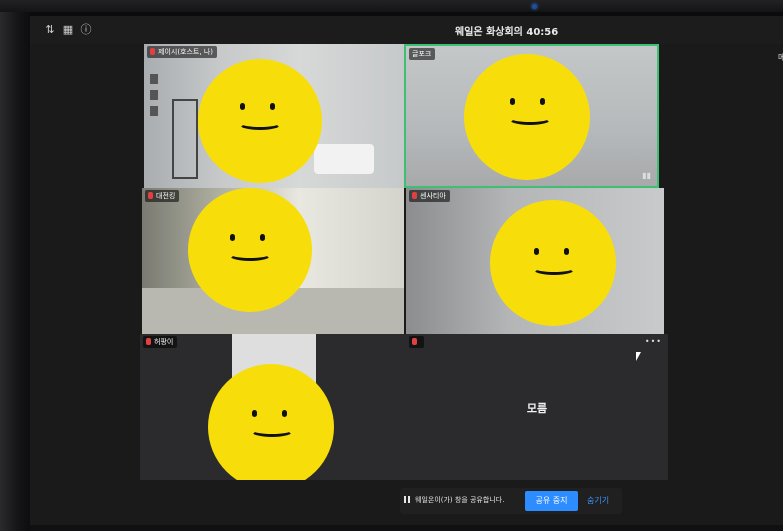 The width and height of the screenshot is (783, 531). I want to click on grid-icon: ▦, so click(68, 30).